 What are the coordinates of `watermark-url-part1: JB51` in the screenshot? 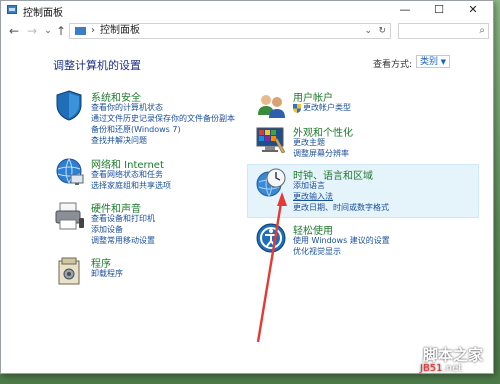 It's located at (431, 368).